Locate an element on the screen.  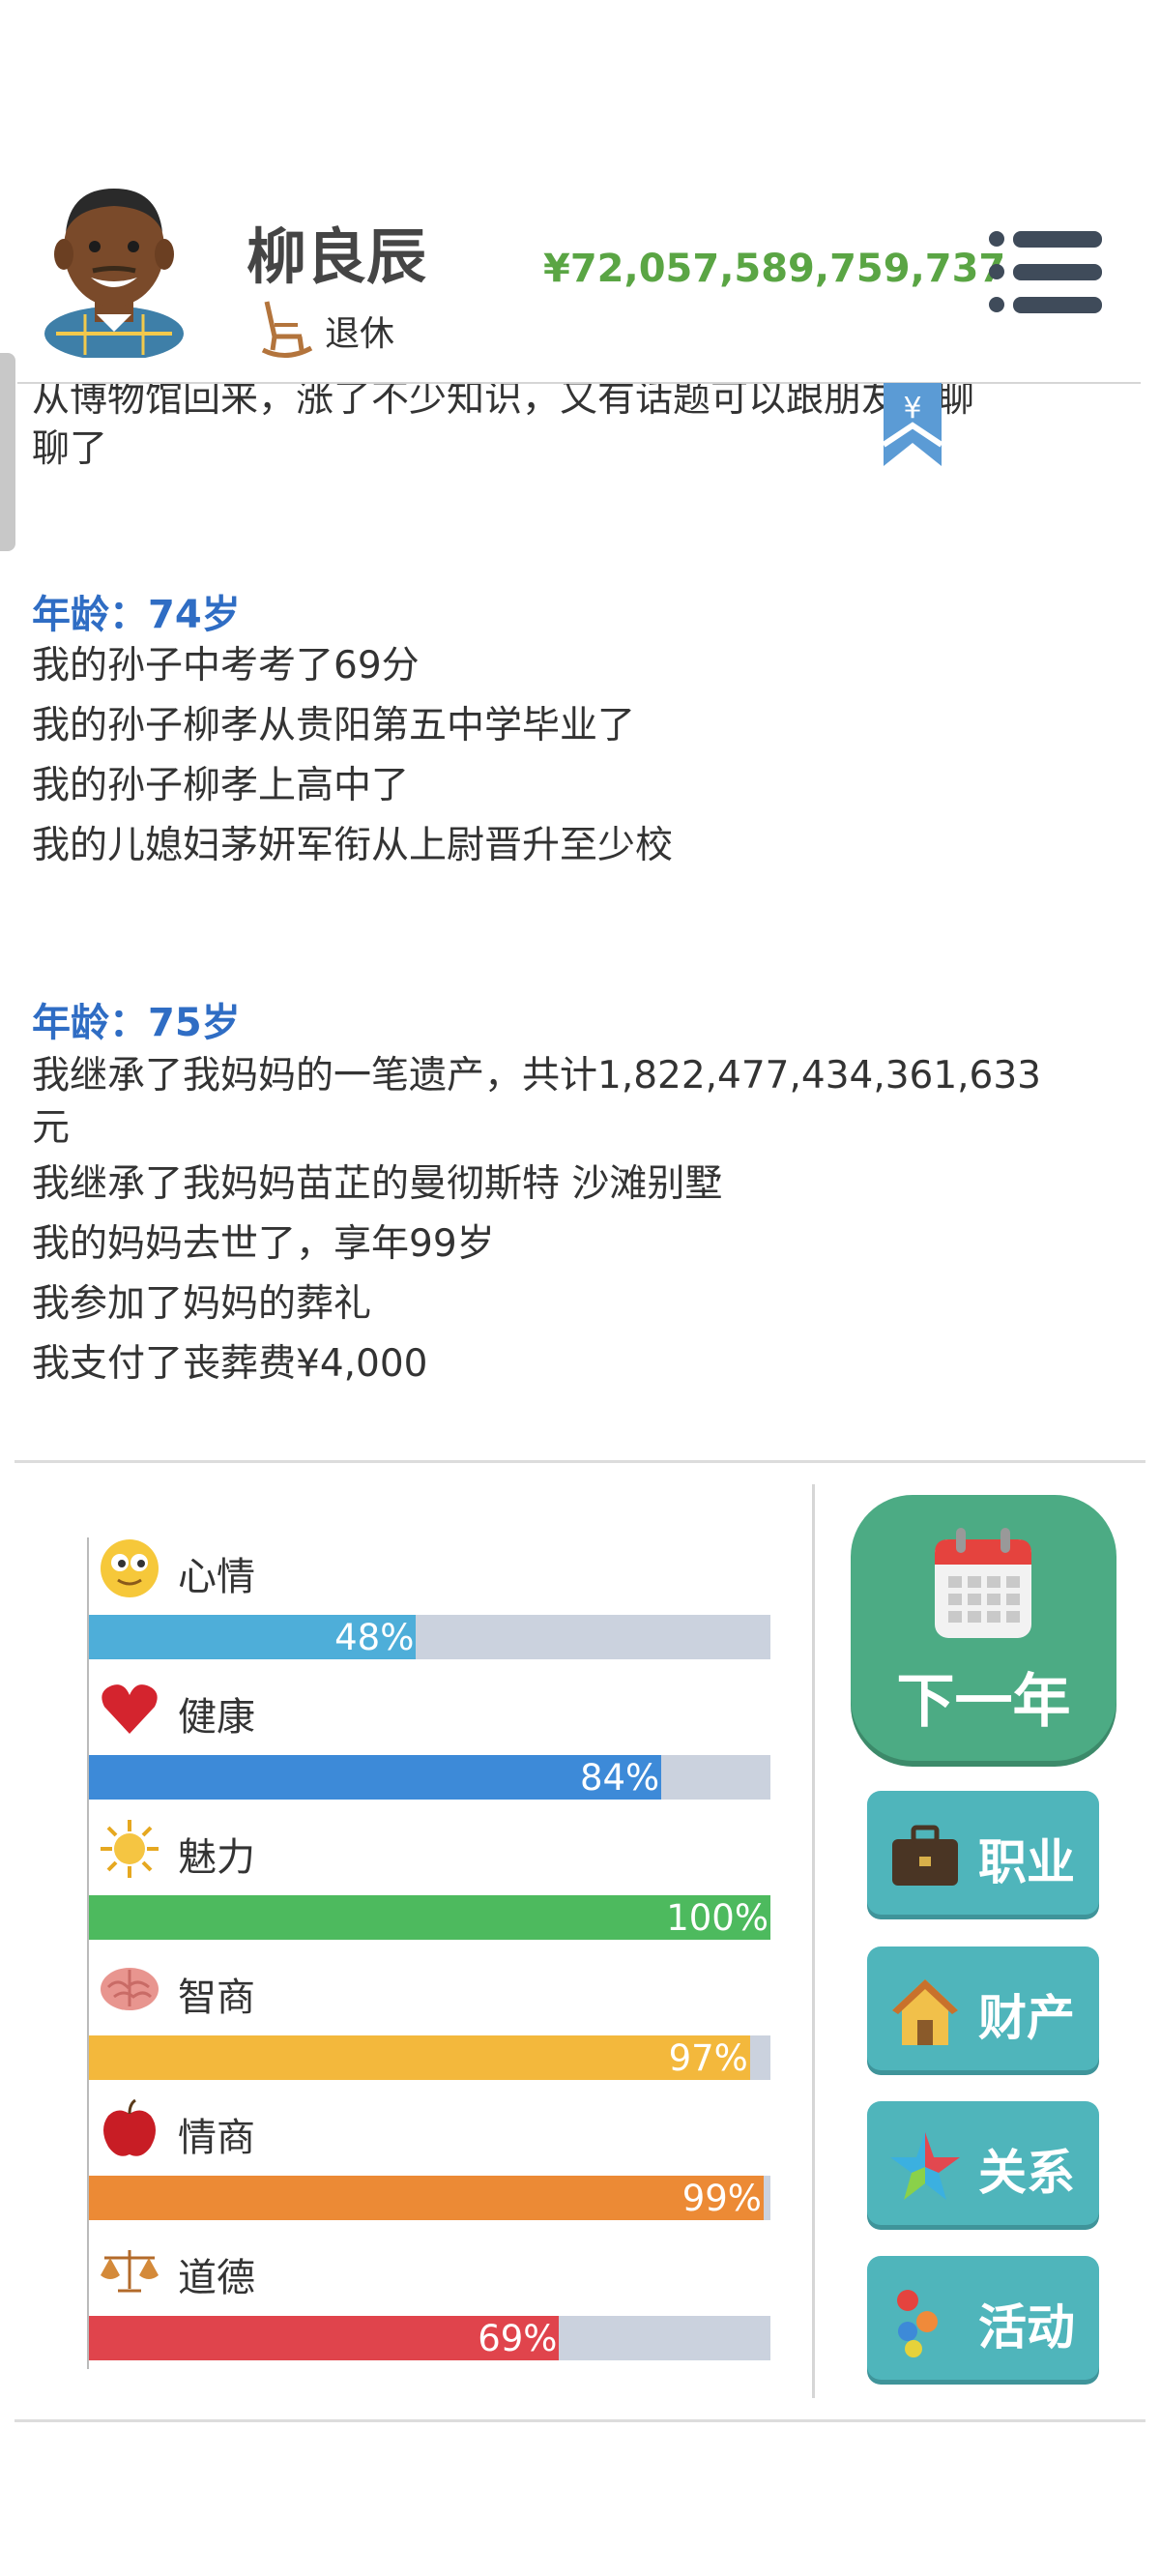
stat-percent: 97% is located at coordinates (708, 2058).